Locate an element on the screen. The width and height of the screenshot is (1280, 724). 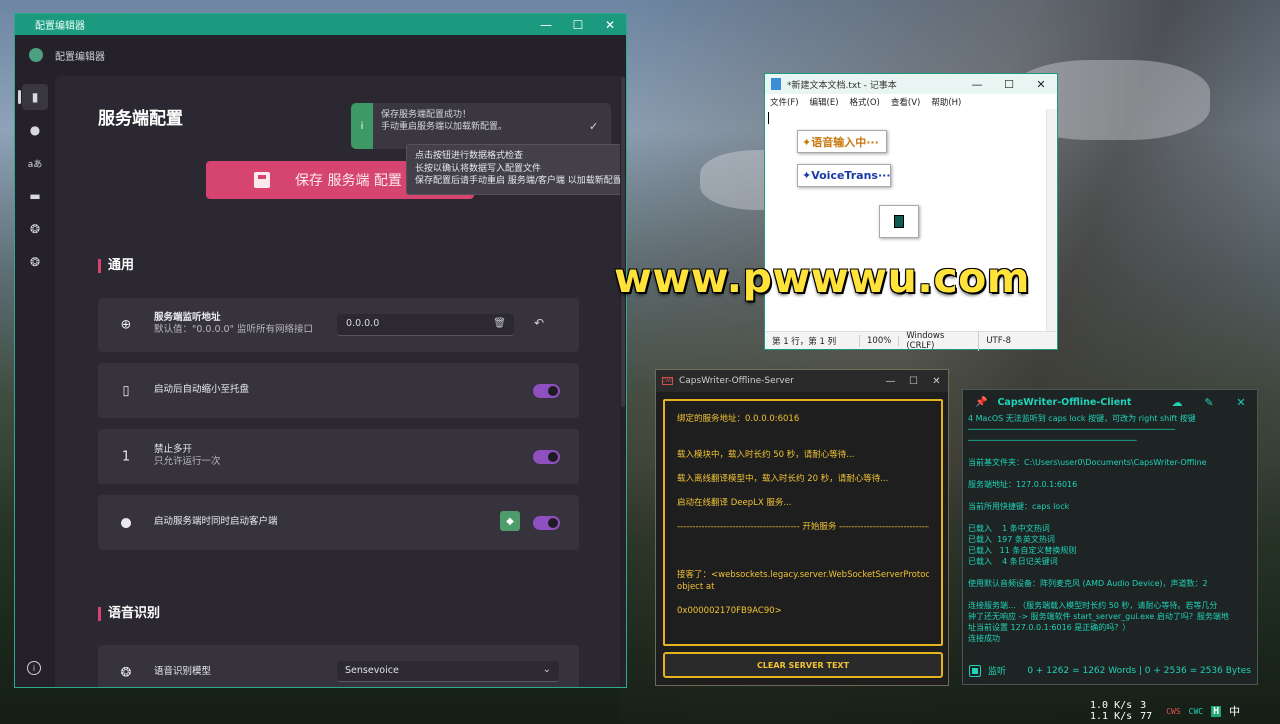
monitor-checkbox is located at coordinates (975, 670).